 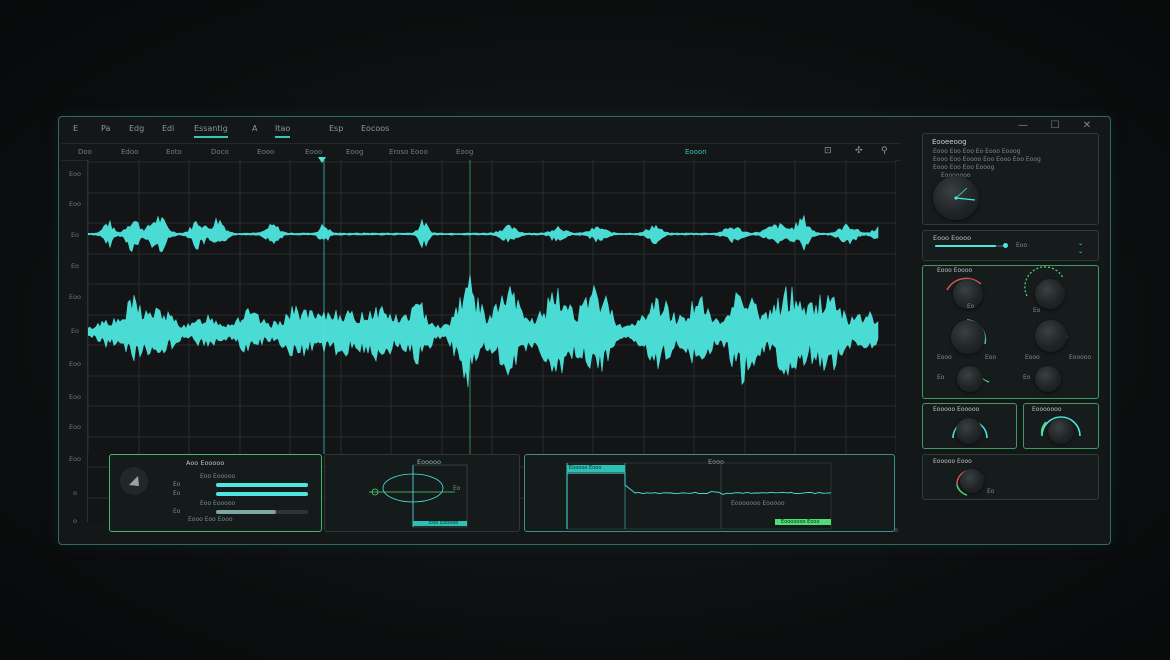 I want to click on spectrum-plot, so click(x=418, y=496).